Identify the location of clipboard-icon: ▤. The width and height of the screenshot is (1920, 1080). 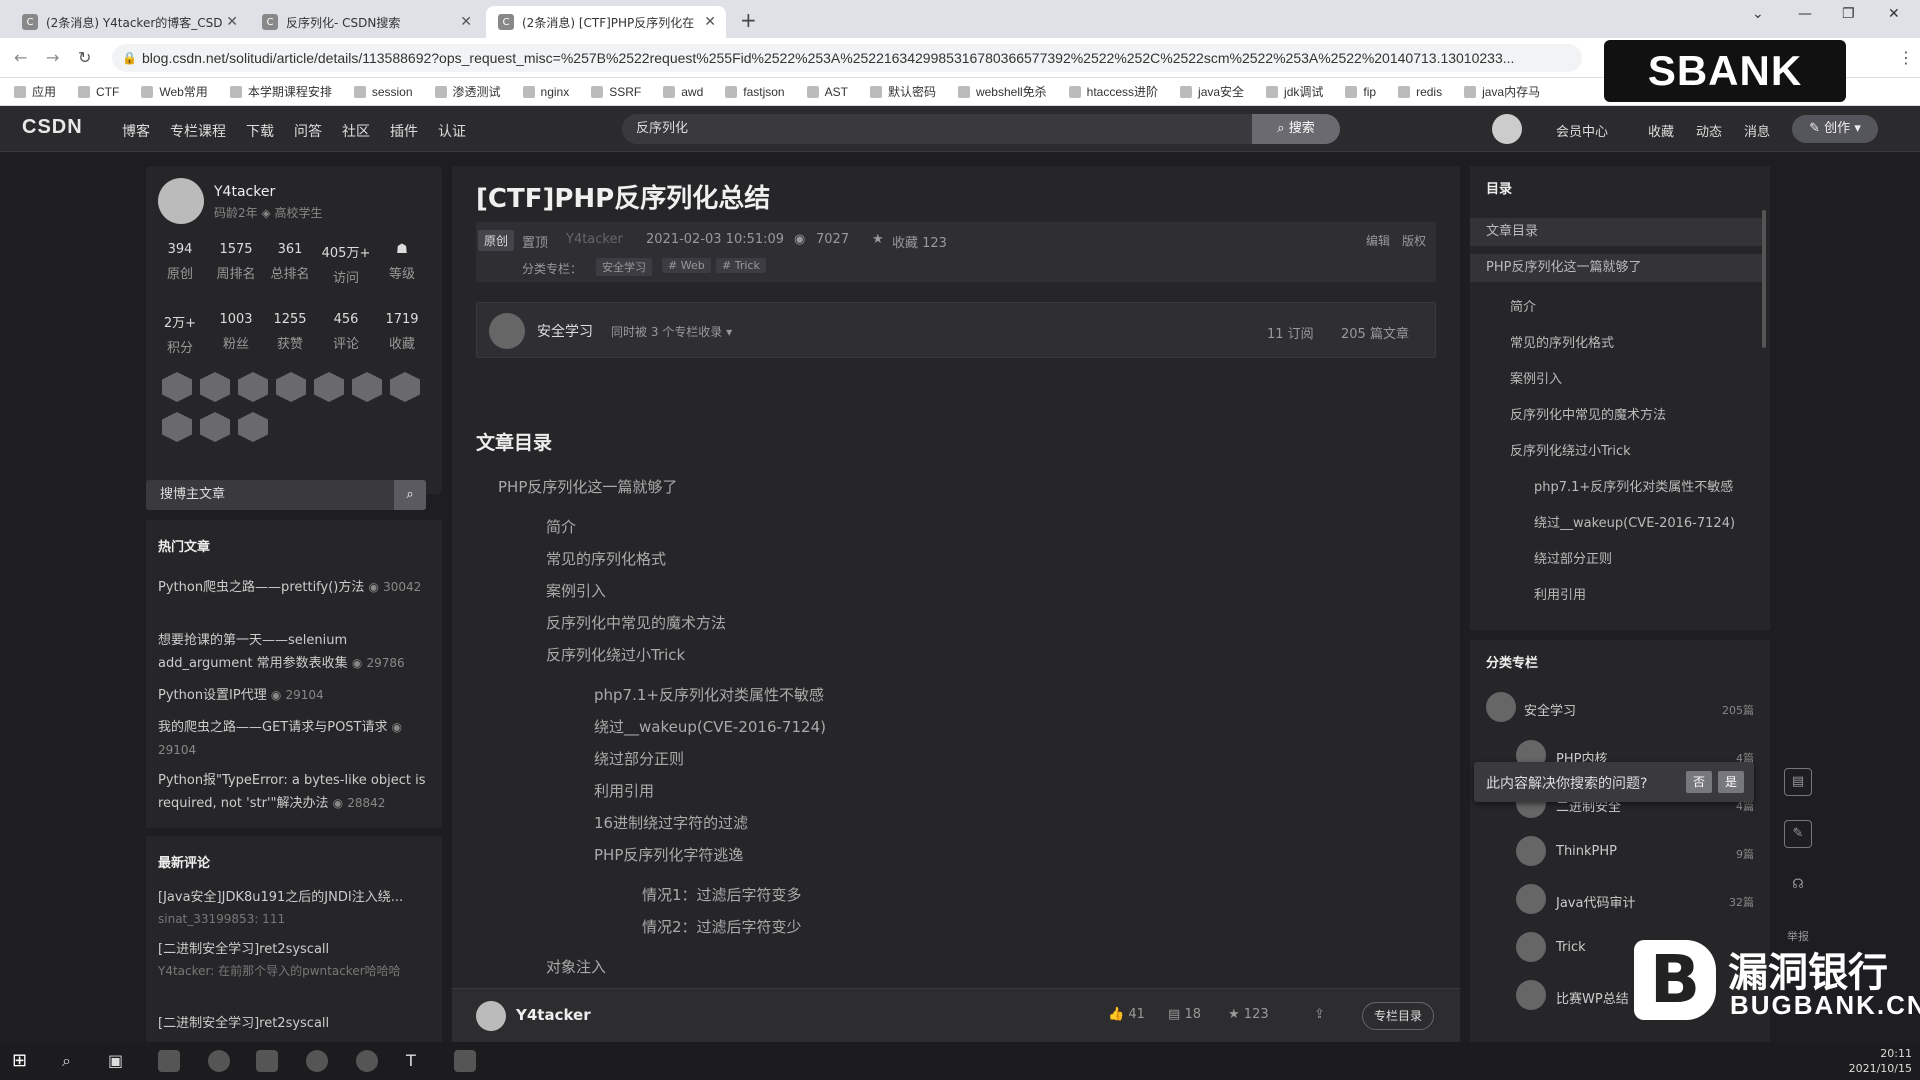
(1798, 782).